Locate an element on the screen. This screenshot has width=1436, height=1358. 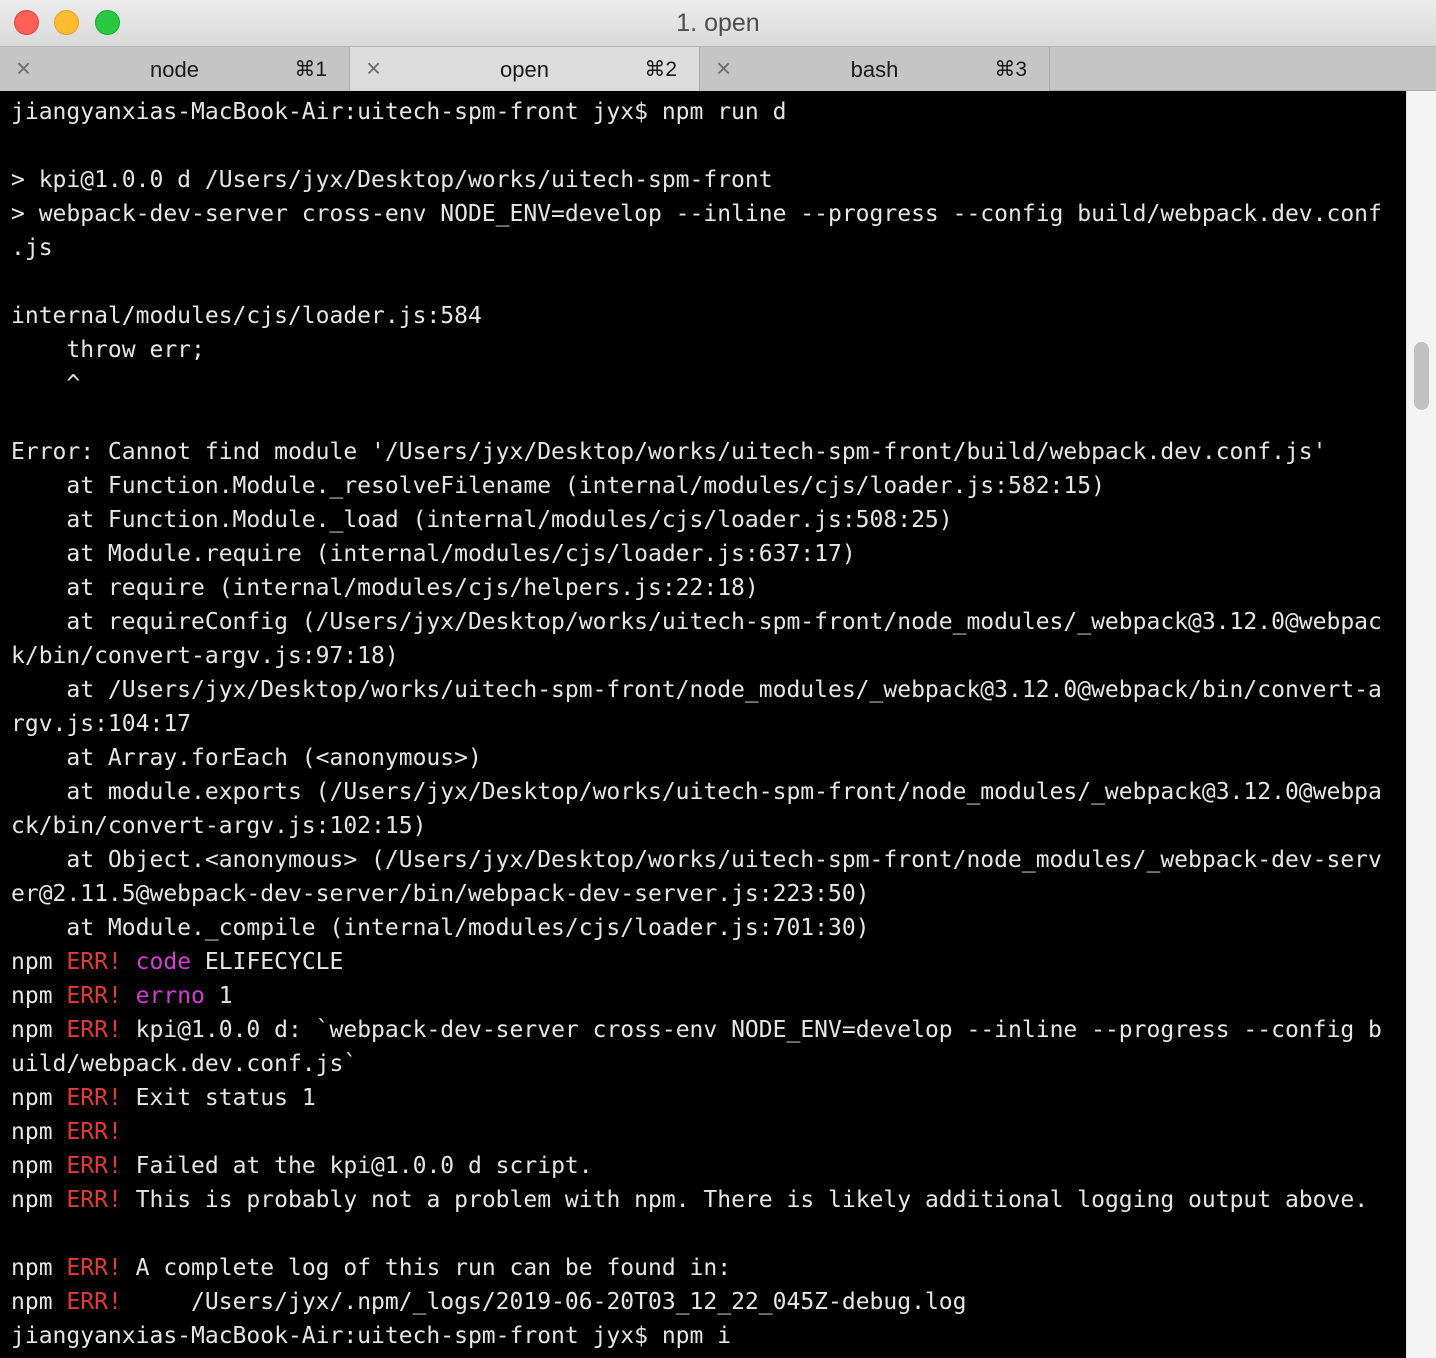
line-text: at Array.forEach (<anonymous>) is located at coordinates (246, 758).